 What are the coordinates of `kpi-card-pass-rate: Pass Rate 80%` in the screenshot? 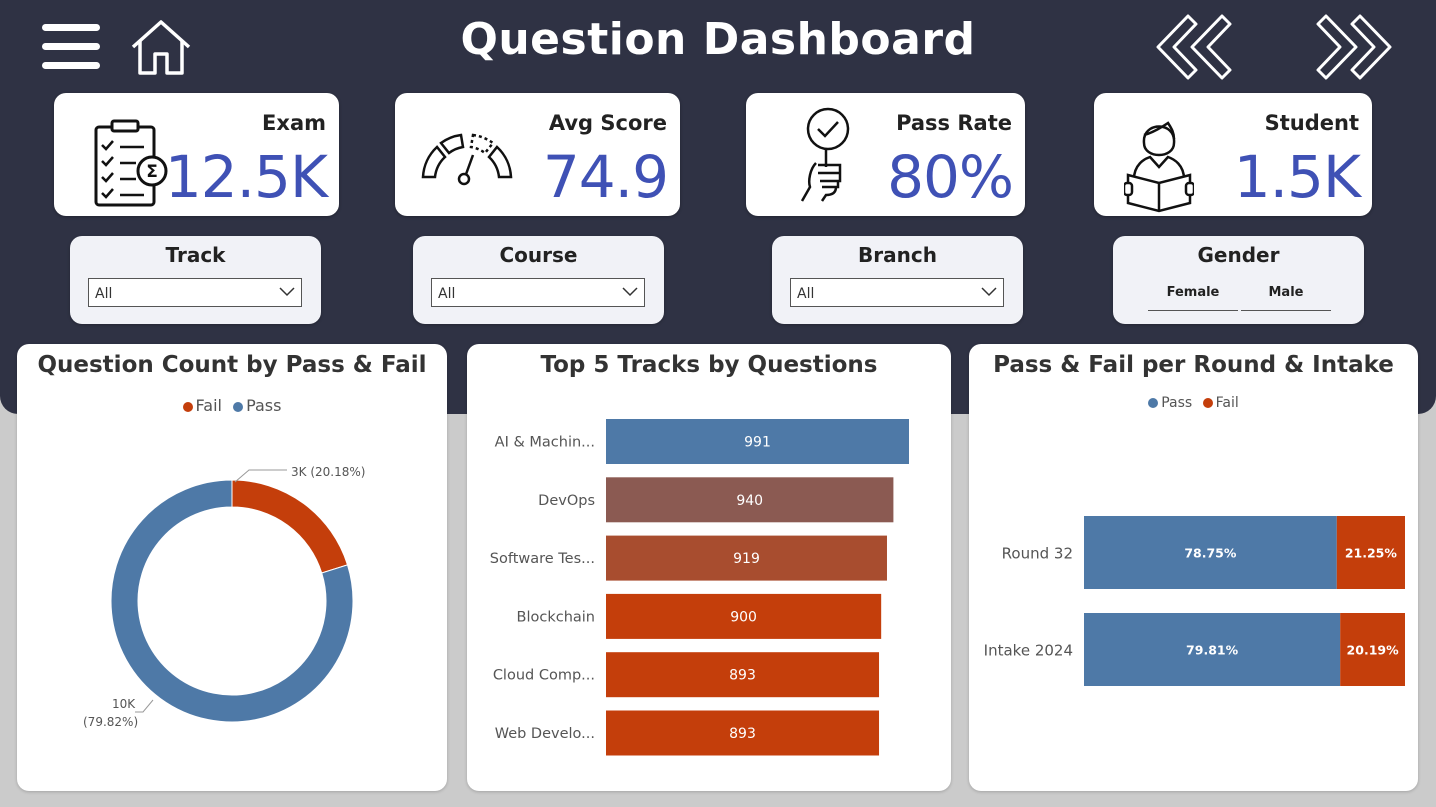 It's located at (885, 154).